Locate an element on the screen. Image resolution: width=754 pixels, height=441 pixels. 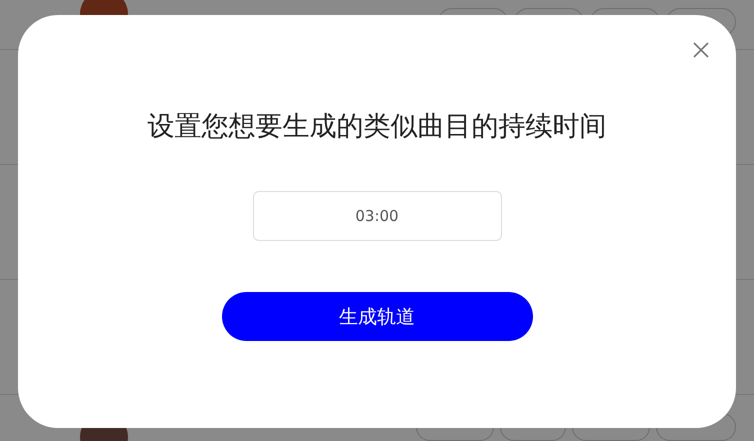
generate-button: 生成轨道 is located at coordinates (377, 316).